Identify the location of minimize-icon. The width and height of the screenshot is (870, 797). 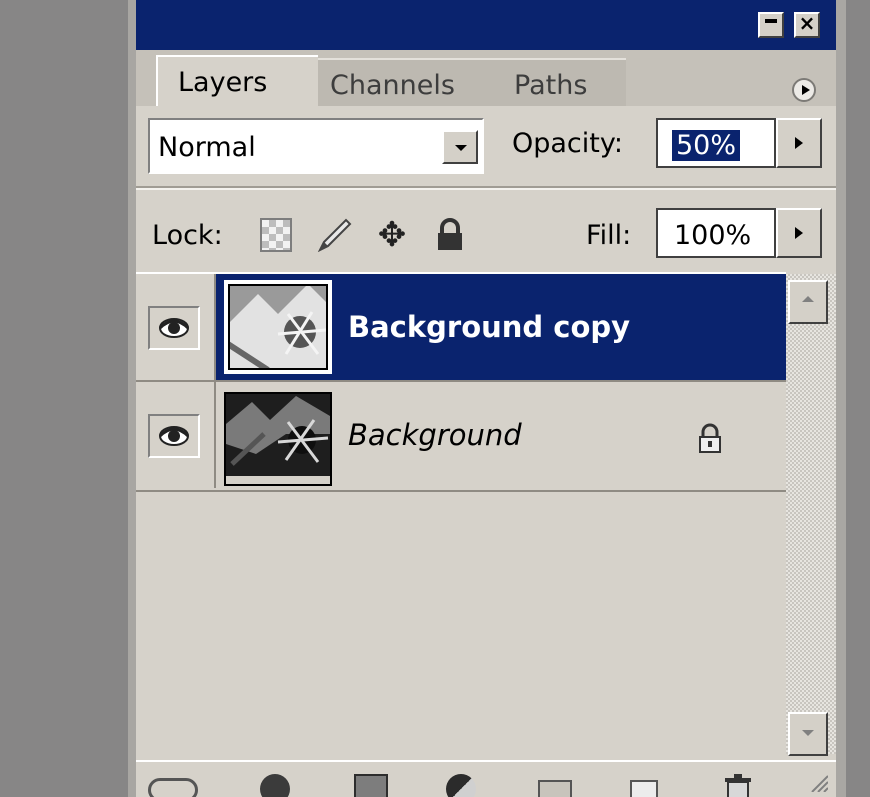
(771, 21).